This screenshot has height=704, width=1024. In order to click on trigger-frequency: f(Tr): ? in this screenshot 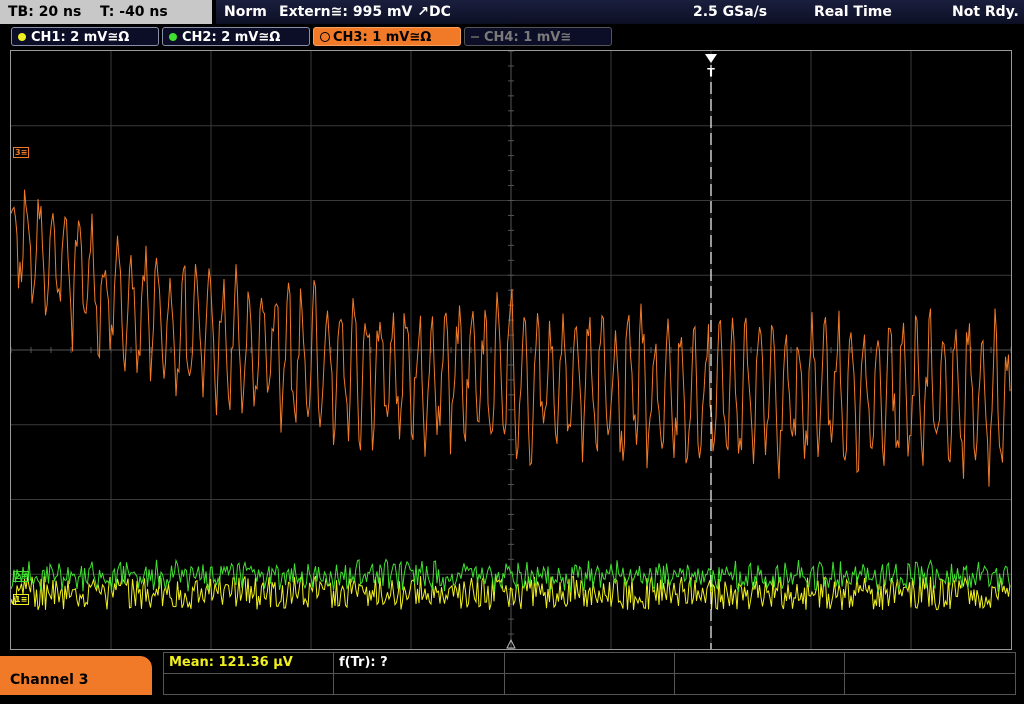, I will do `click(419, 663)`.